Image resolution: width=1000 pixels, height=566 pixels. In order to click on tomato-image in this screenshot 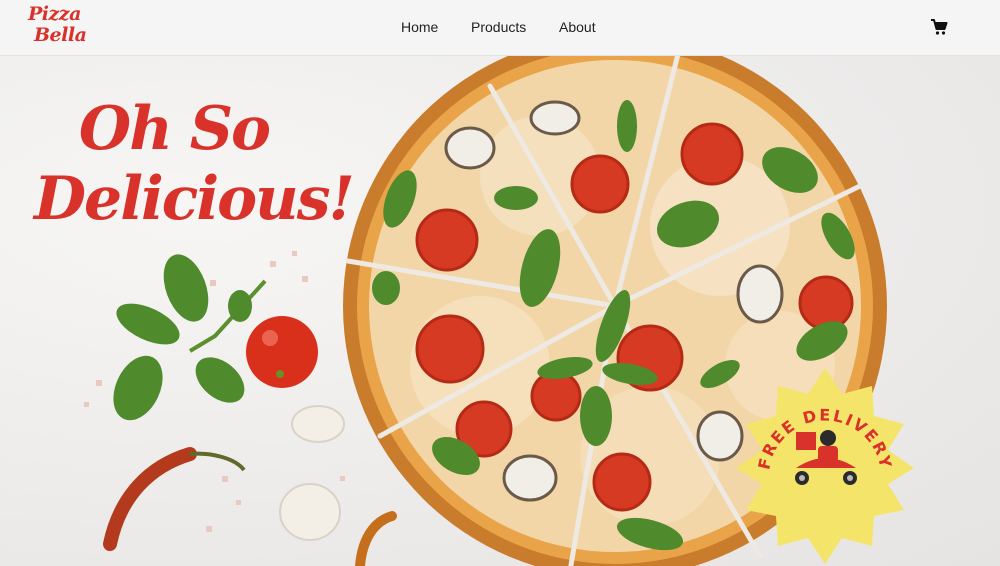, I will do `click(282, 352)`.